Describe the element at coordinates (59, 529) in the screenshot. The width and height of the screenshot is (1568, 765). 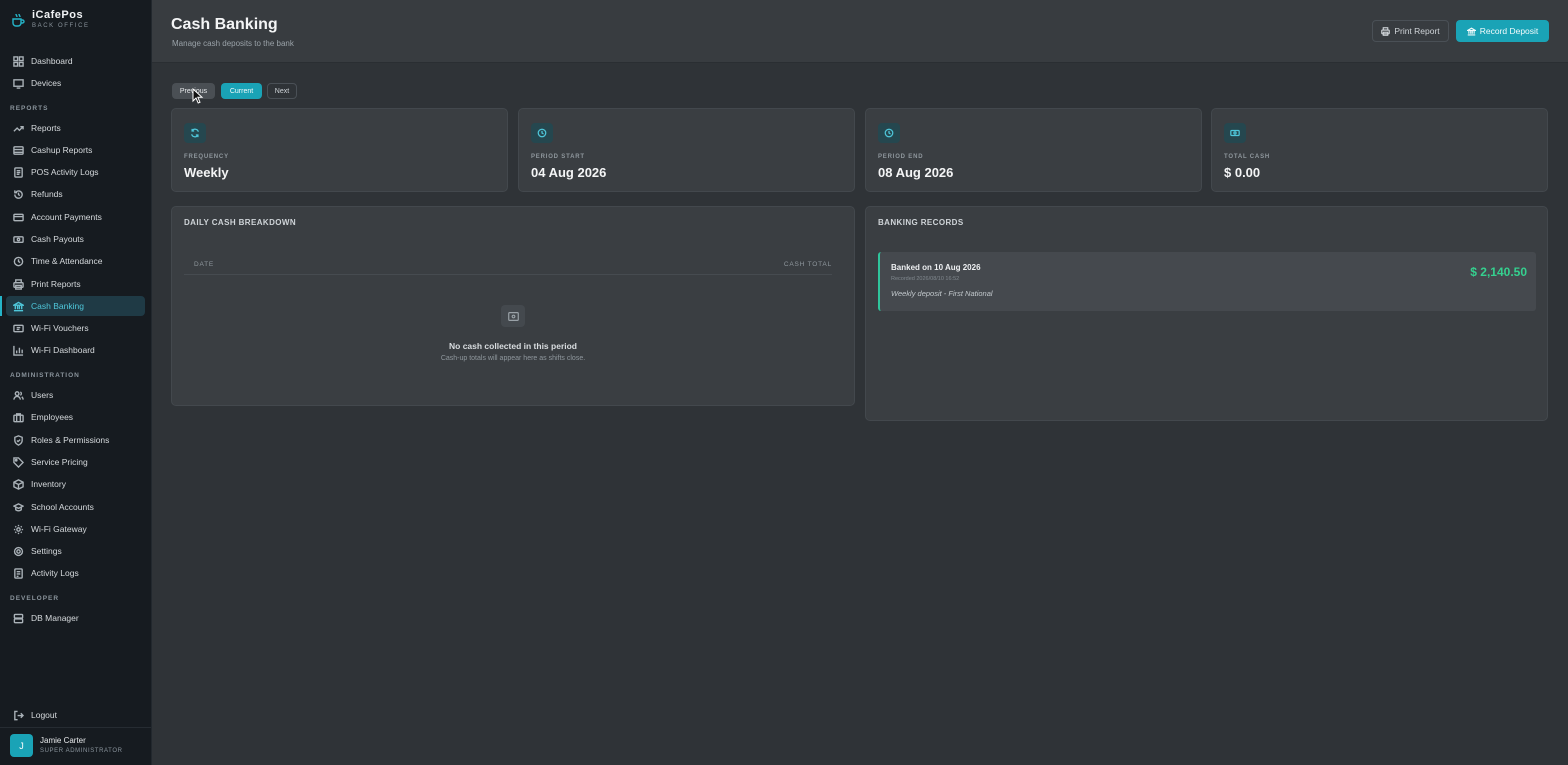
I see `sidebar-item-label: Wi-Fi Gateway` at that location.